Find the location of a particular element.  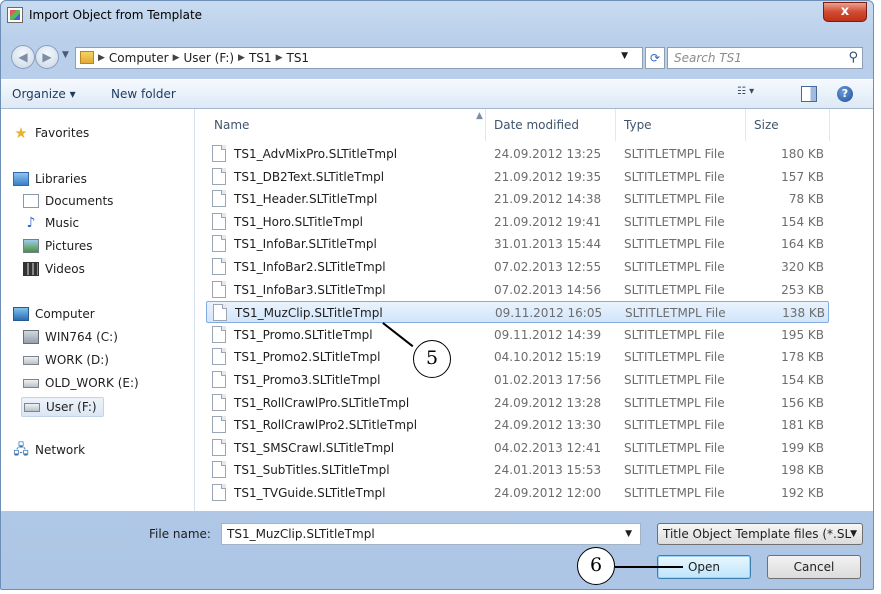

sidebar-item-drive-d: WORK (D:) is located at coordinates (66, 360).